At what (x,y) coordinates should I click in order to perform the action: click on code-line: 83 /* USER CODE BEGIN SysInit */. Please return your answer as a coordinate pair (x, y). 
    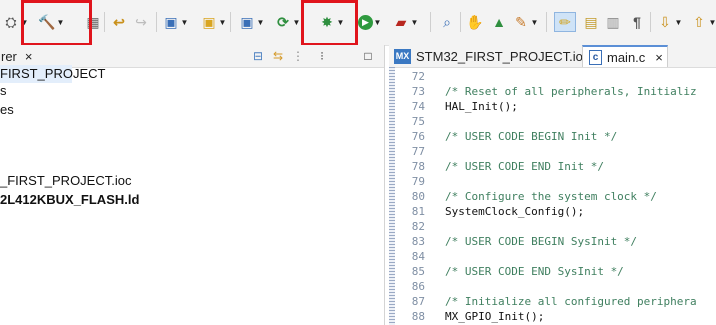
    Looking at the image, I should click on (555, 241).